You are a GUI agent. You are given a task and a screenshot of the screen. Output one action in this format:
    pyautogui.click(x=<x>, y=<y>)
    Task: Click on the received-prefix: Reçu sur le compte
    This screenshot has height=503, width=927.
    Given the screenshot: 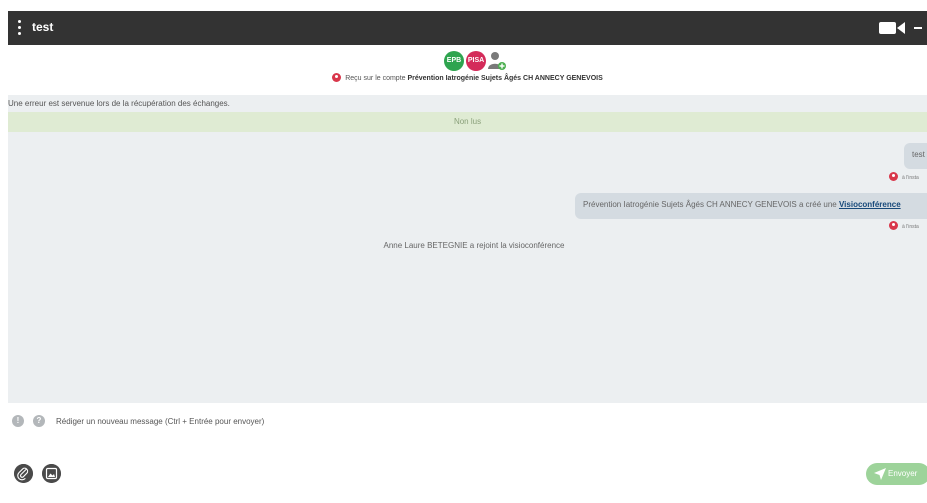 What is the action you would take?
    pyautogui.click(x=376, y=78)
    